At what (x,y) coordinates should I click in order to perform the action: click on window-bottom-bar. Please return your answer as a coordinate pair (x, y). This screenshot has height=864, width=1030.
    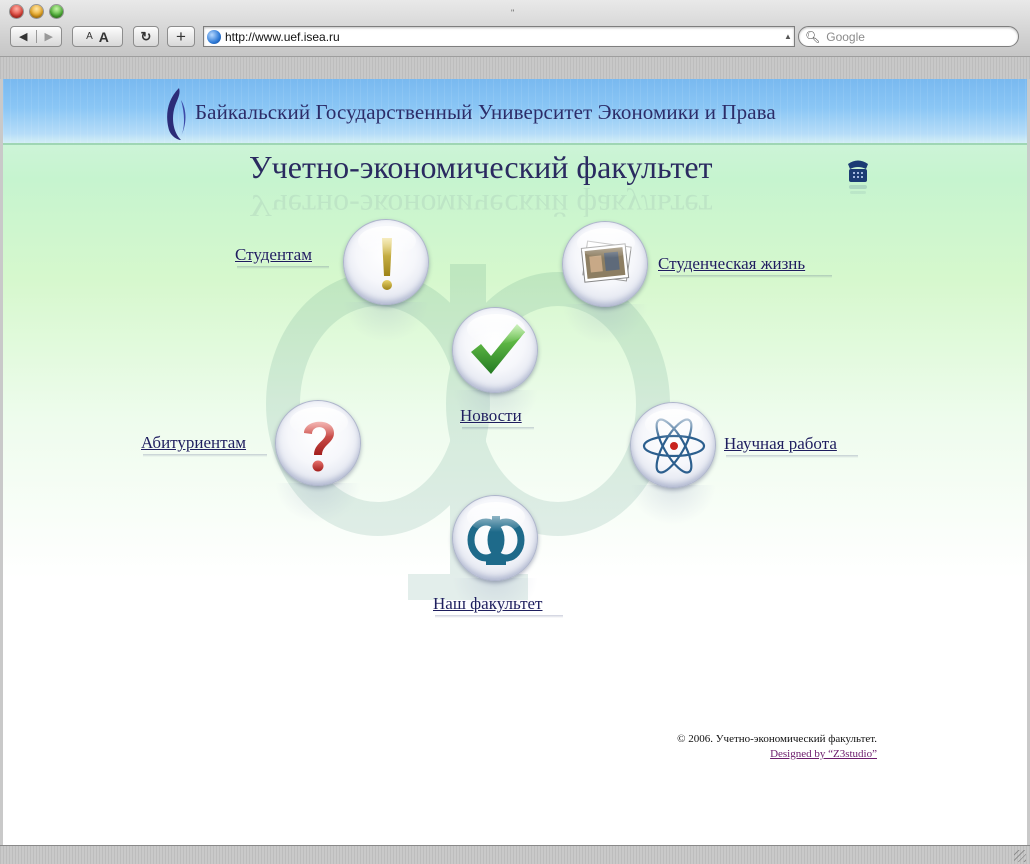
    Looking at the image, I should click on (515, 854).